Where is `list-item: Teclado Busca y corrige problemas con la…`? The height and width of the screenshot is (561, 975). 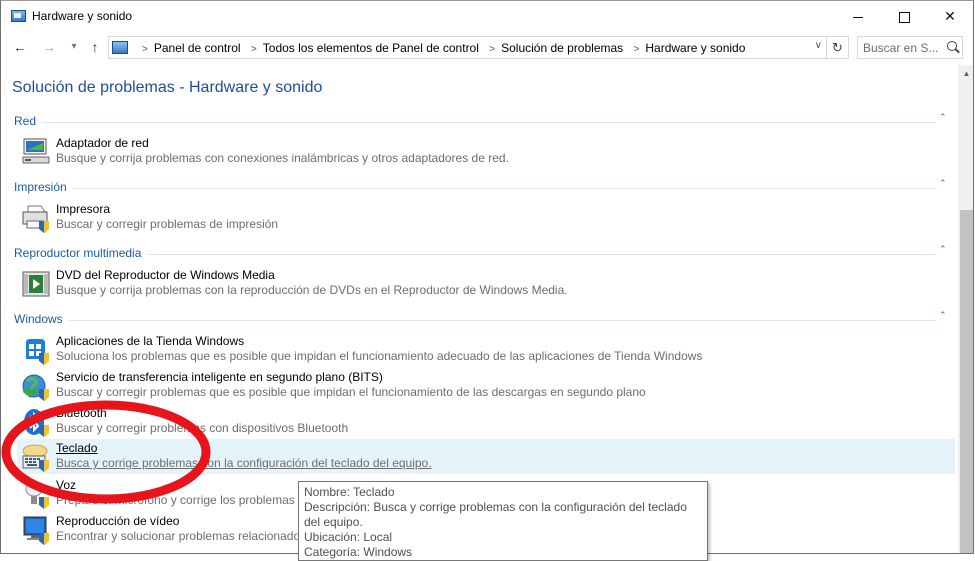 list-item: Teclado Busca y corrige problemas con la… is located at coordinates (486, 456).